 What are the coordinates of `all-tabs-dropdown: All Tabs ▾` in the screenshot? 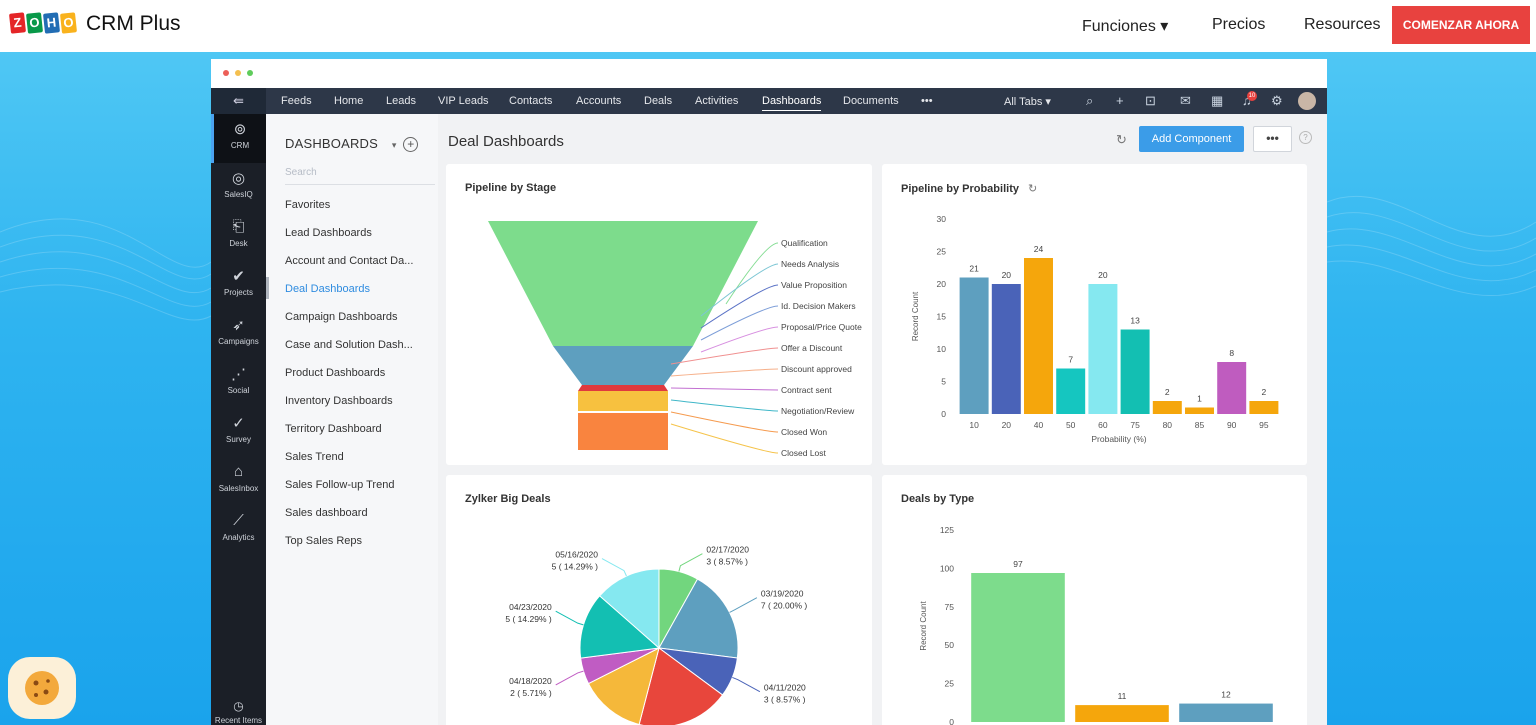 It's located at (1027, 101).